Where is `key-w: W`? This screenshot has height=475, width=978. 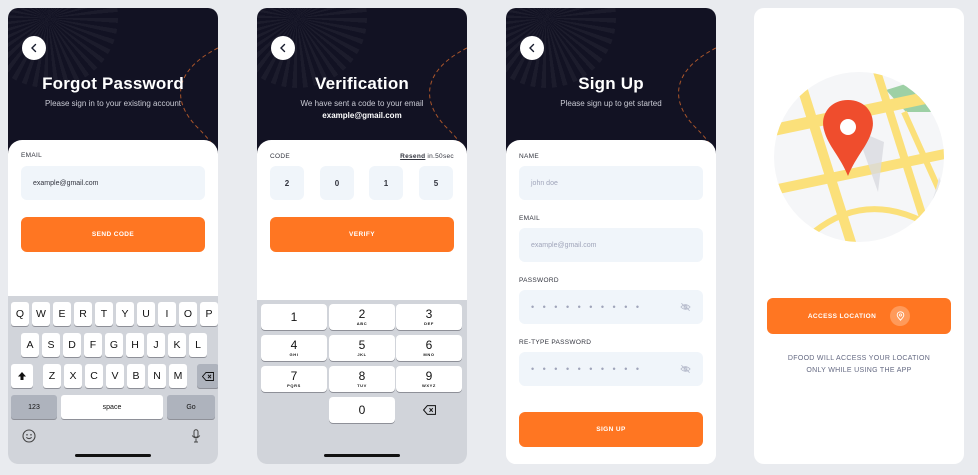 key-w: W is located at coordinates (41, 314).